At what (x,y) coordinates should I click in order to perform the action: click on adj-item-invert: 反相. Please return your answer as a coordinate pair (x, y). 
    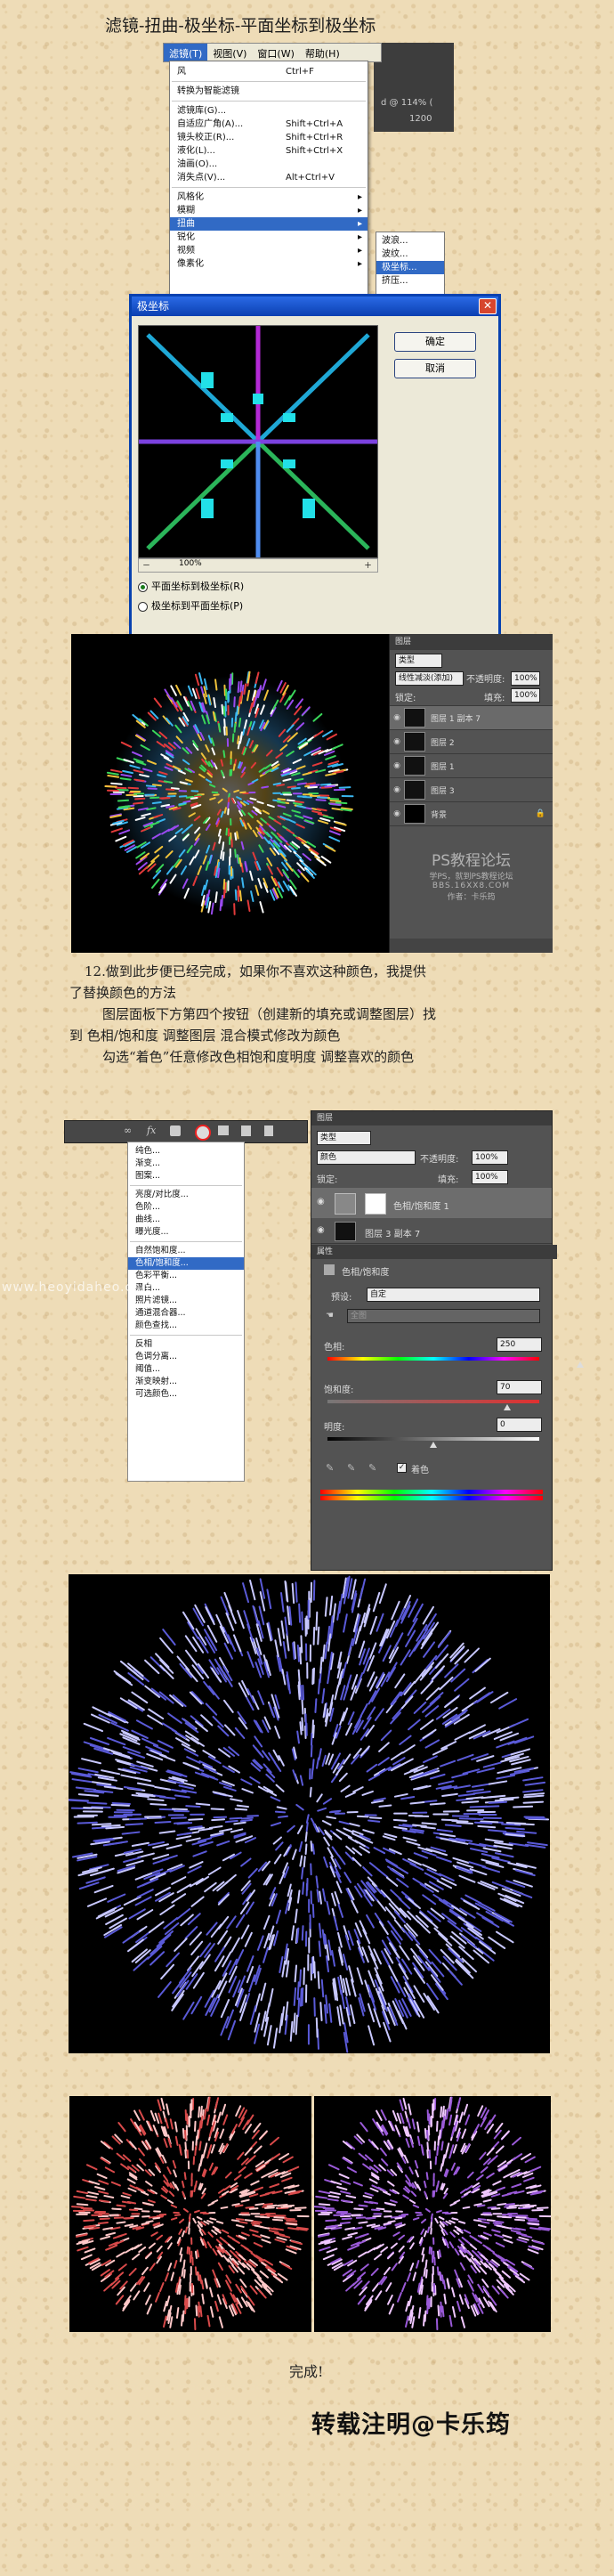
    Looking at the image, I should click on (186, 1344).